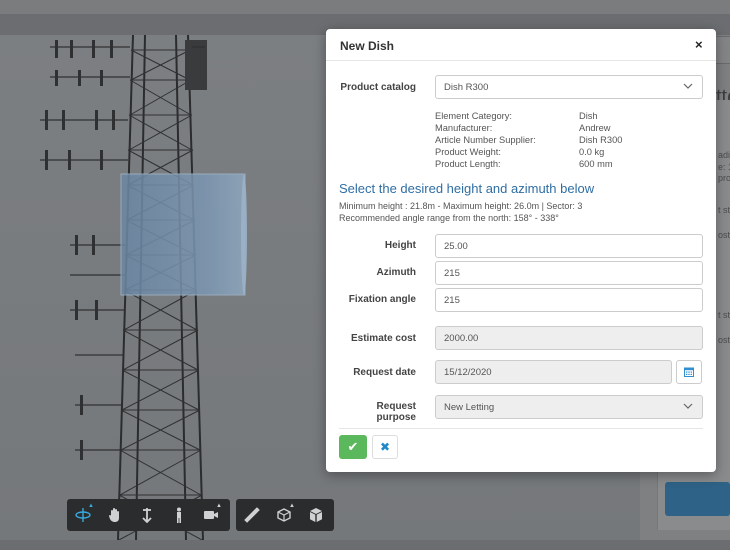 This screenshot has width=730, height=550. I want to click on selected-dish, so click(183, 234).